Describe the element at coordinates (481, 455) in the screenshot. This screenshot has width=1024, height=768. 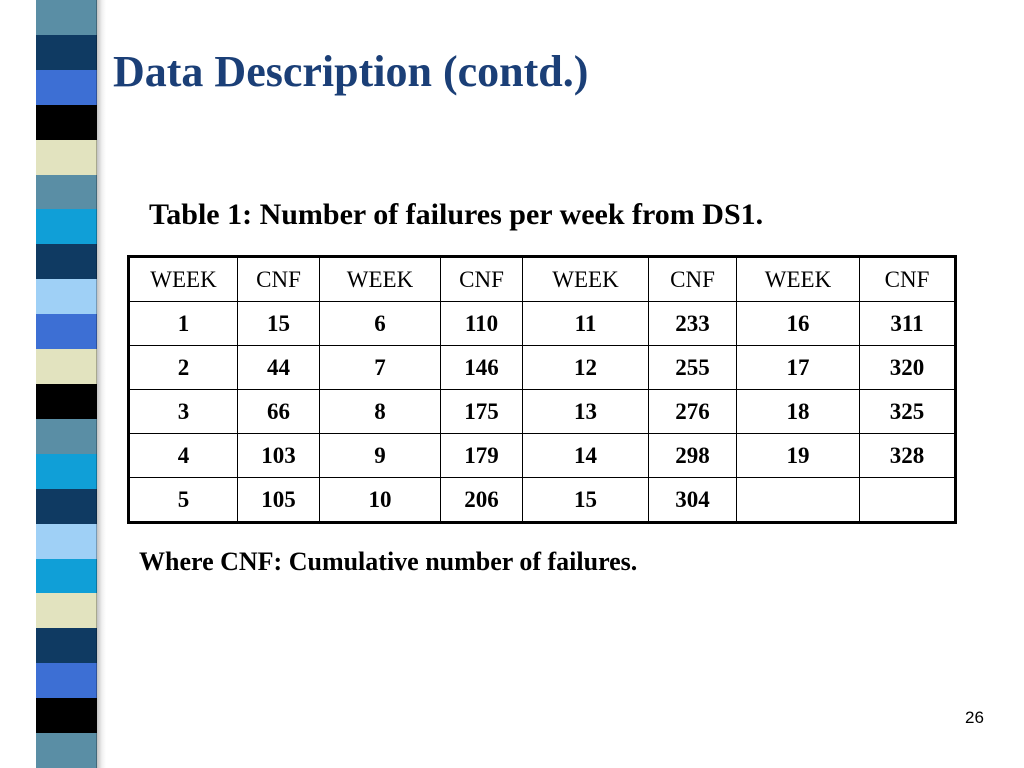
I see `table-cell: 179` at that location.